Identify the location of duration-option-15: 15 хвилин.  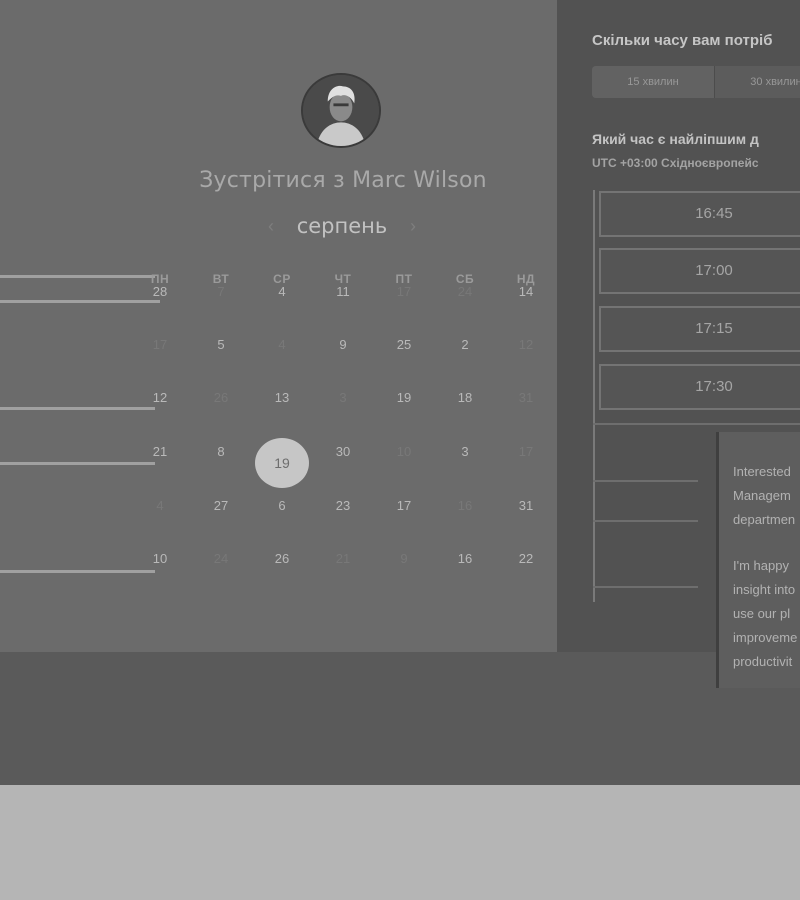
(653, 82).